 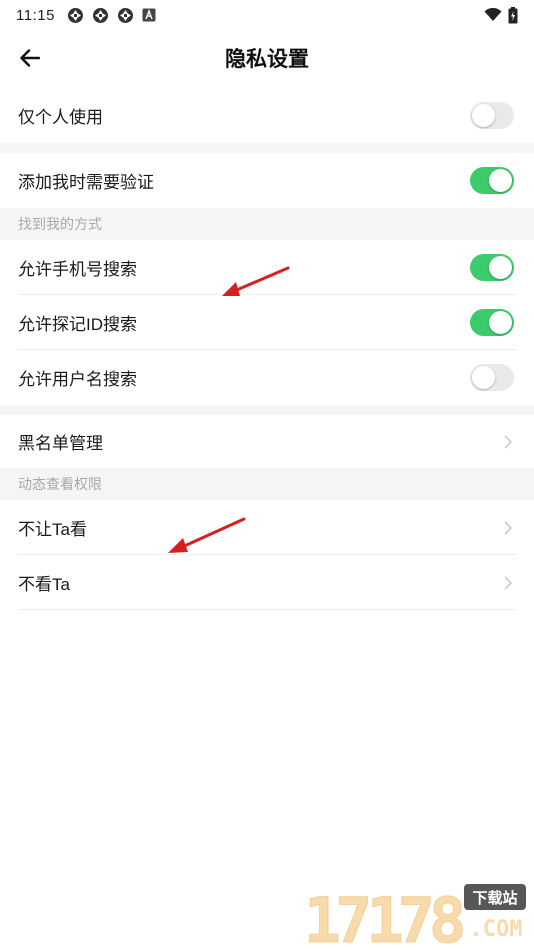 I want to click on wifi-icon, so click(x=493, y=14).